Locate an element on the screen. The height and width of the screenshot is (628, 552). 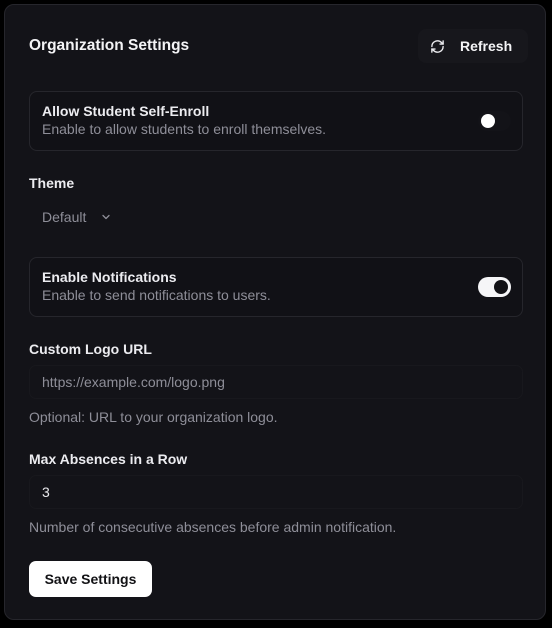
theme-label: Theme is located at coordinates (52, 183).